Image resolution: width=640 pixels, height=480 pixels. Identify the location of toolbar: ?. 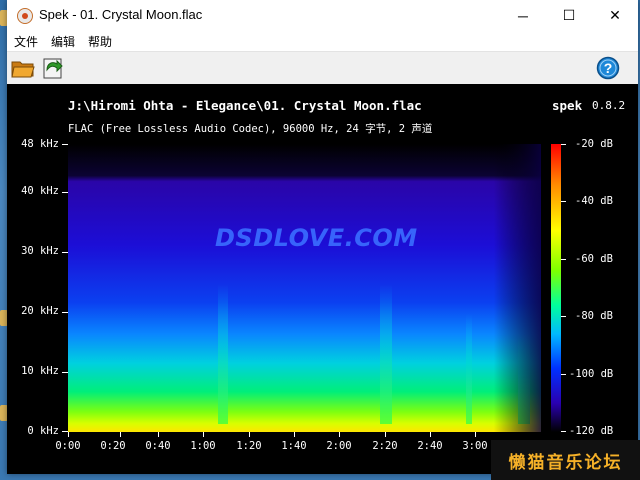
(322, 68).